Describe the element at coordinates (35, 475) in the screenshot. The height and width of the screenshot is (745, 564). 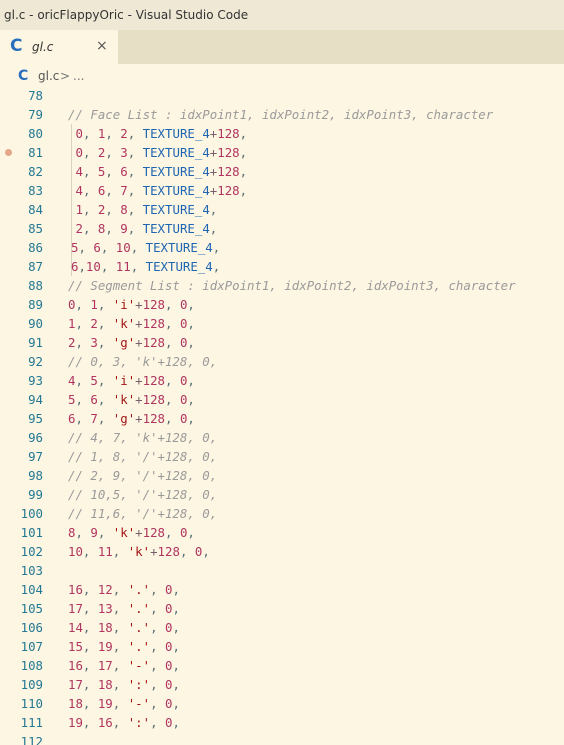
I see `line-number: 98` at that location.